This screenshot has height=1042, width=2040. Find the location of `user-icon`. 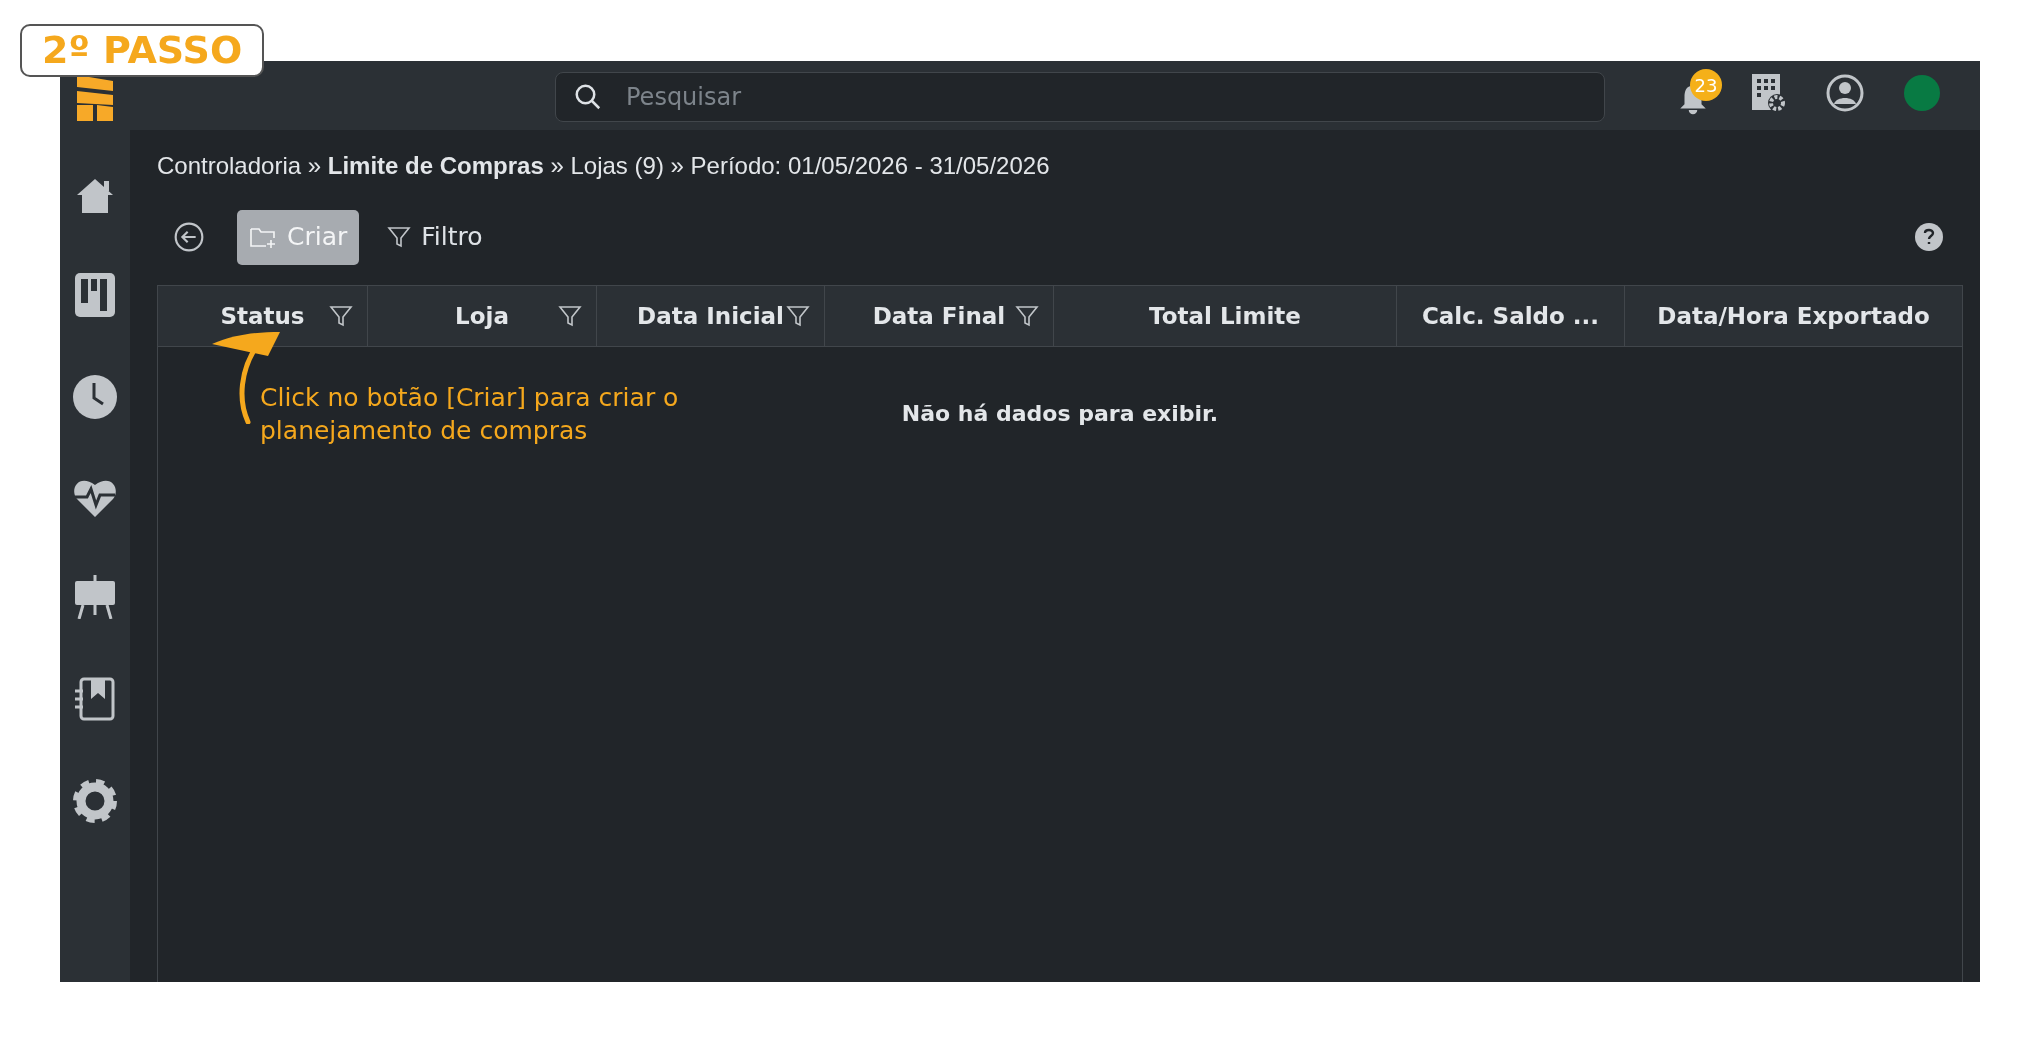

user-icon is located at coordinates (1845, 93).